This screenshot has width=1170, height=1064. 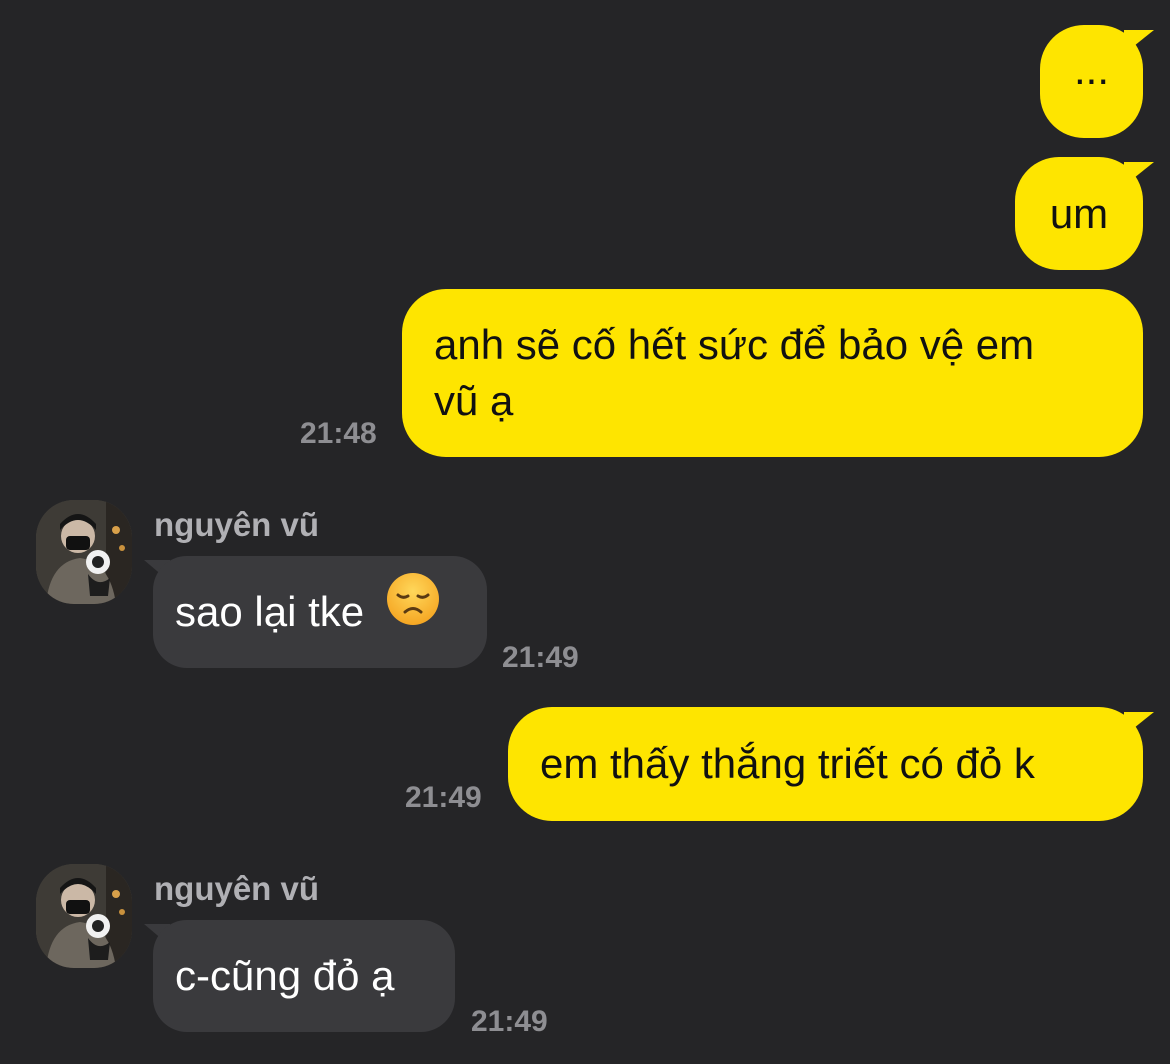 What do you see at coordinates (338, 433) in the screenshot?
I see `message-timestamp: 21:48` at bounding box center [338, 433].